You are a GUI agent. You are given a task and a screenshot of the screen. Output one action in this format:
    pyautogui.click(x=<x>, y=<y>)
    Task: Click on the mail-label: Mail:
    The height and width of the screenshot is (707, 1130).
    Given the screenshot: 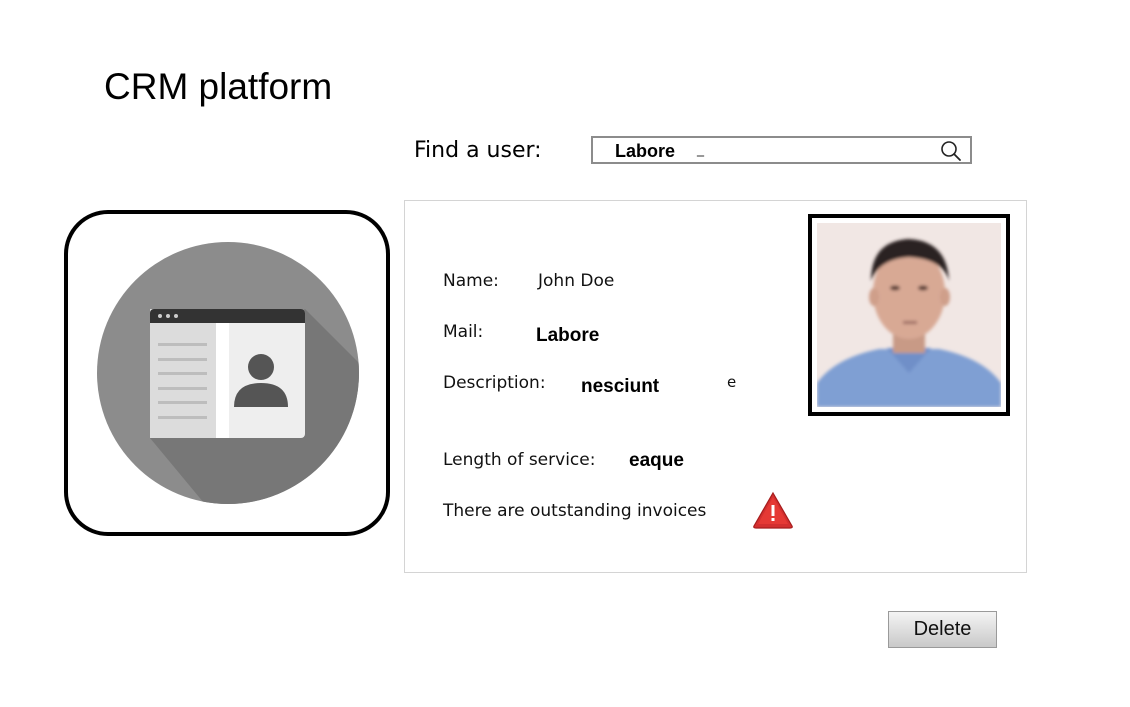 What is the action you would take?
    pyautogui.click(x=463, y=332)
    